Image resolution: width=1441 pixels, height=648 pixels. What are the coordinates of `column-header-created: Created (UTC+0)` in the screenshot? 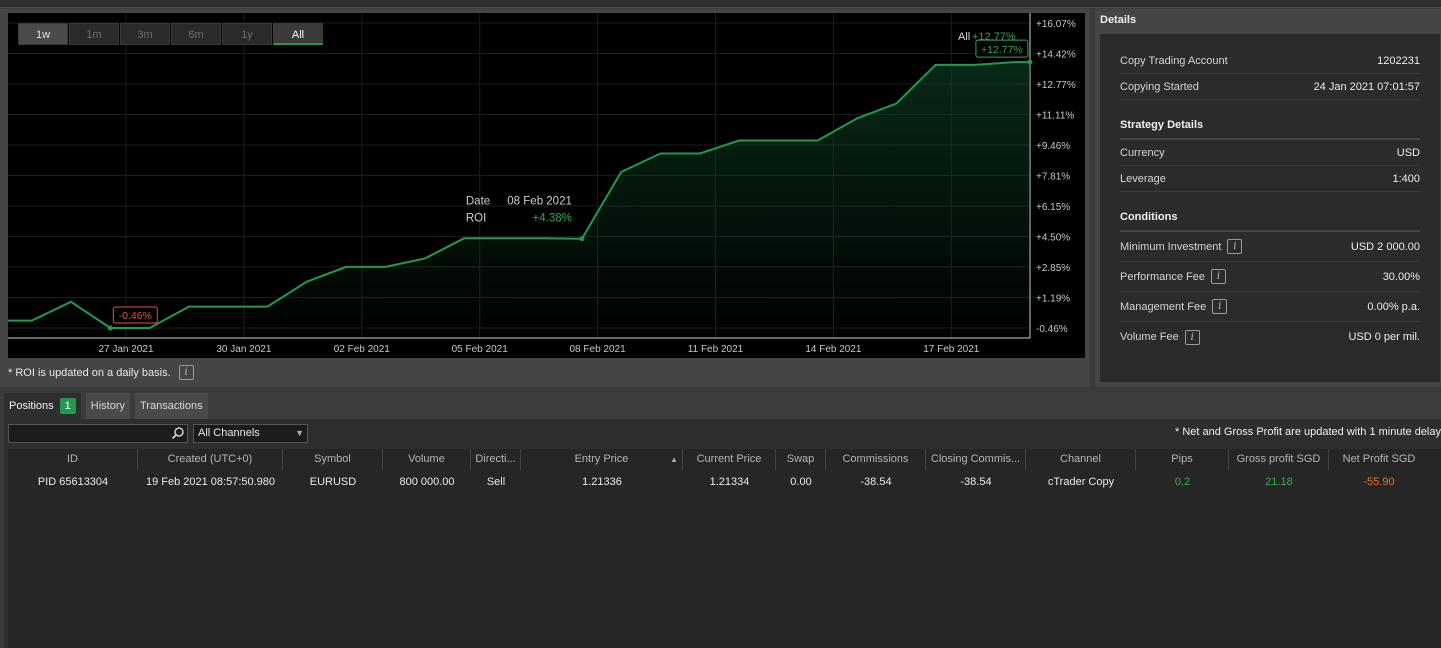 It's located at (210, 459).